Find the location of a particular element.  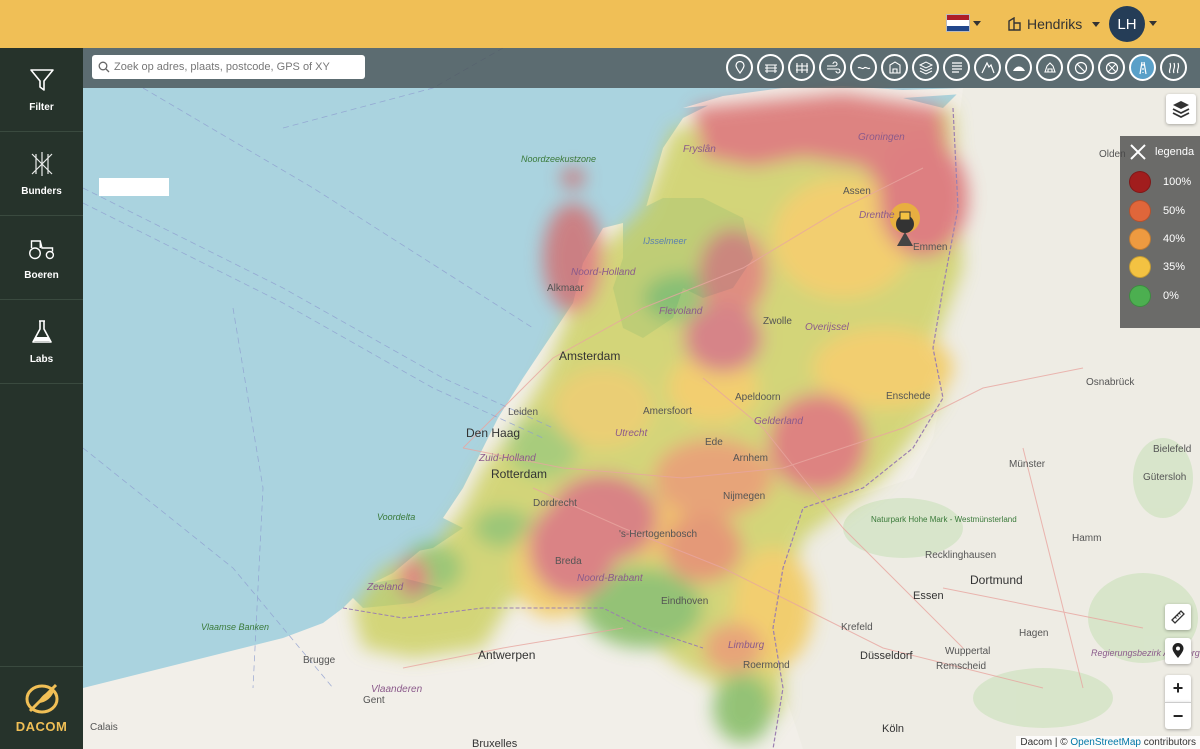

bunders-icon is located at coordinates (41, 164).